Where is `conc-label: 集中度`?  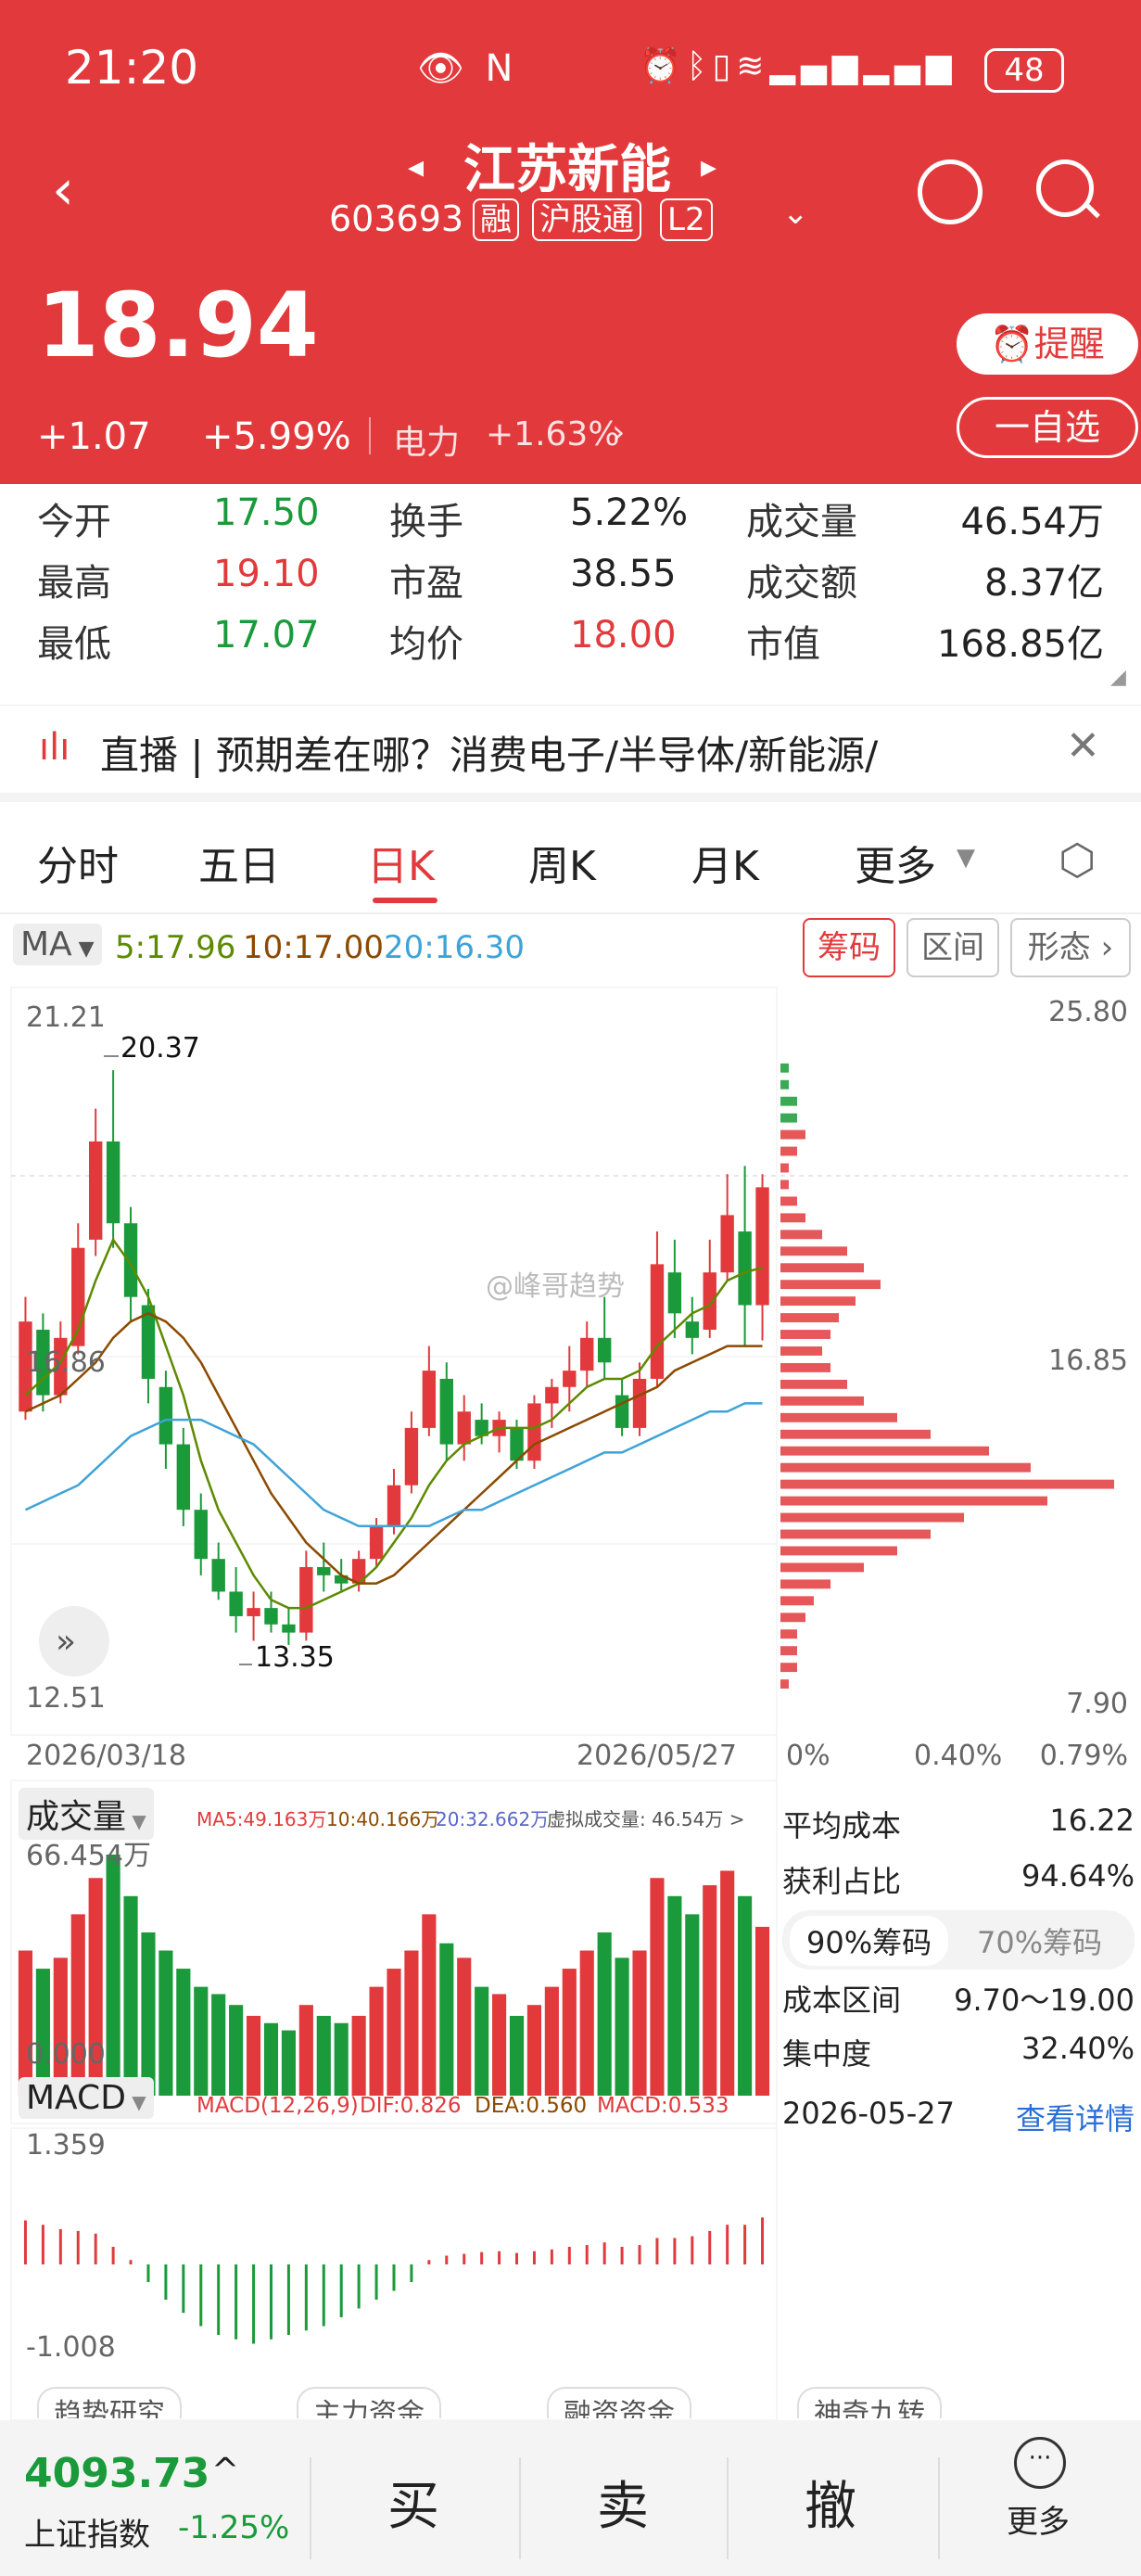
conc-label: 集中度 is located at coordinates (827, 2054).